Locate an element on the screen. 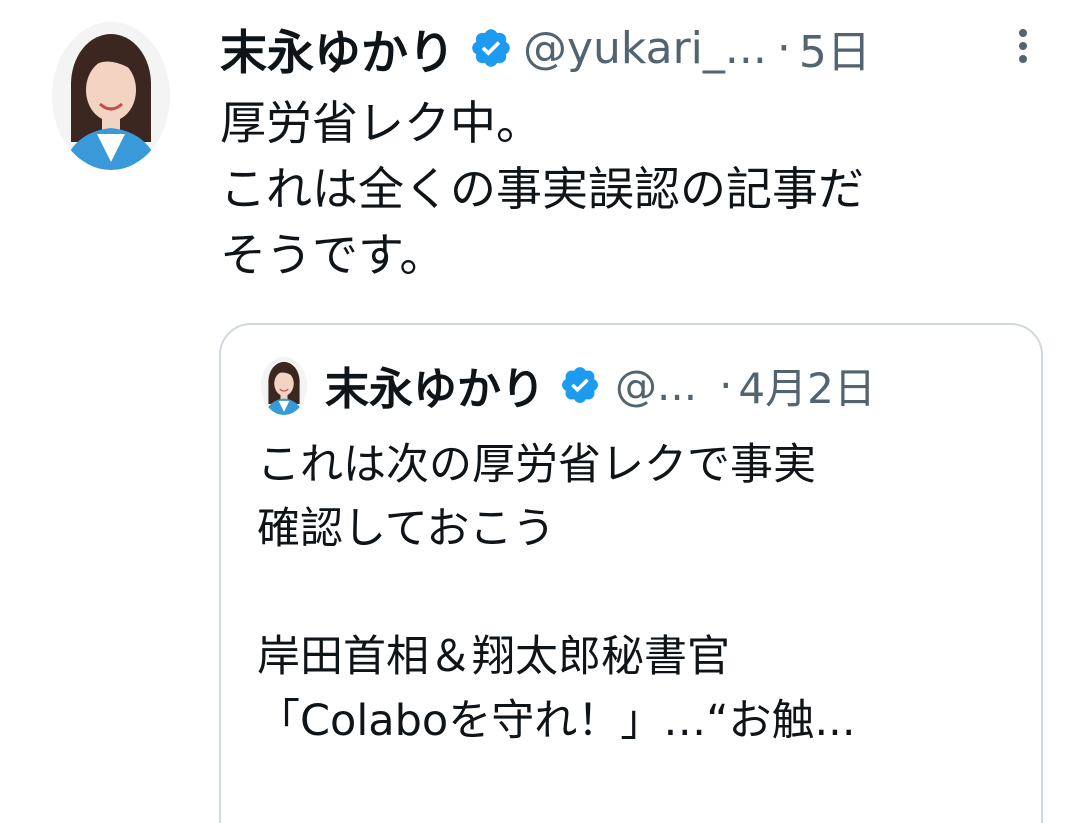 The width and height of the screenshot is (1080, 823). author-avatar is located at coordinates (111, 96).